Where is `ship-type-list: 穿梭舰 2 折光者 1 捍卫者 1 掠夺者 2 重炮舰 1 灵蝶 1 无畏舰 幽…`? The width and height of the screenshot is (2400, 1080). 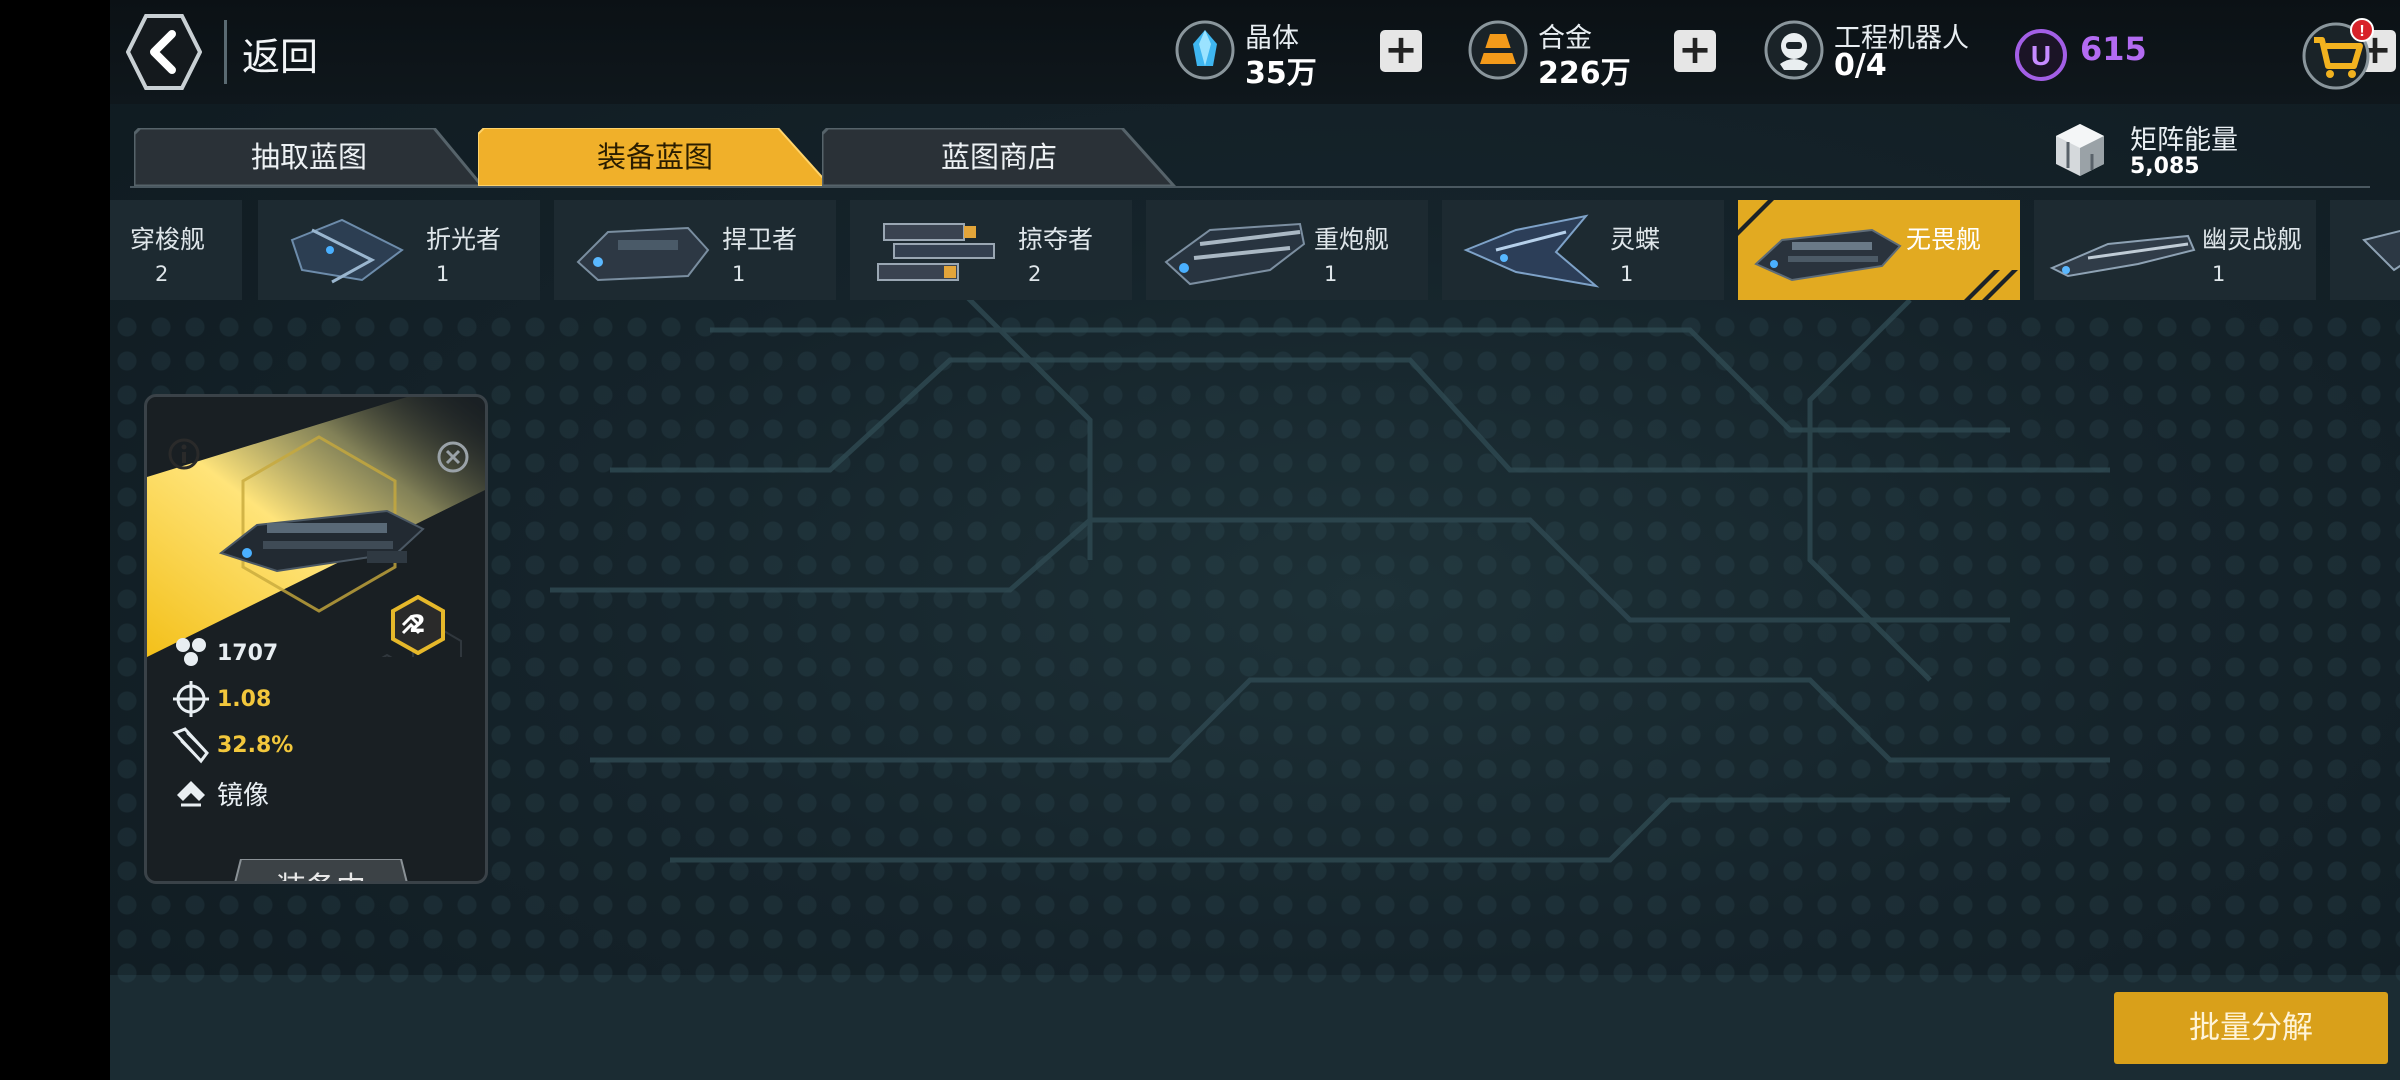
ship-type-list: 穿梭舰 2 折光者 1 捍卫者 1 掠夺者 2 重炮舰 1 灵蝶 1 无畏舰 幽… is located at coordinates (1255, 252).